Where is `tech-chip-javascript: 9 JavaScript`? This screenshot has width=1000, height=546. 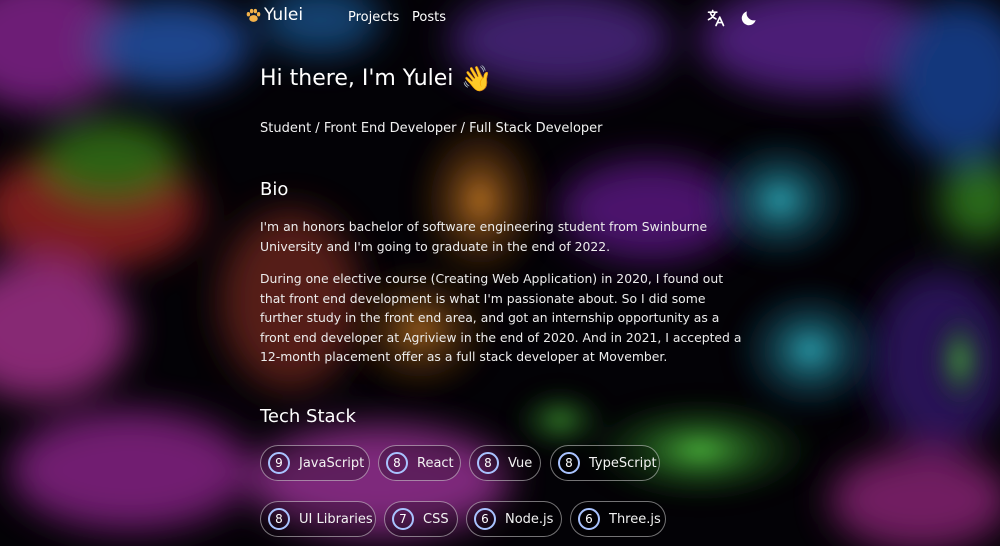 tech-chip-javascript: 9 JavaScript is located at coordinates (315, 463).